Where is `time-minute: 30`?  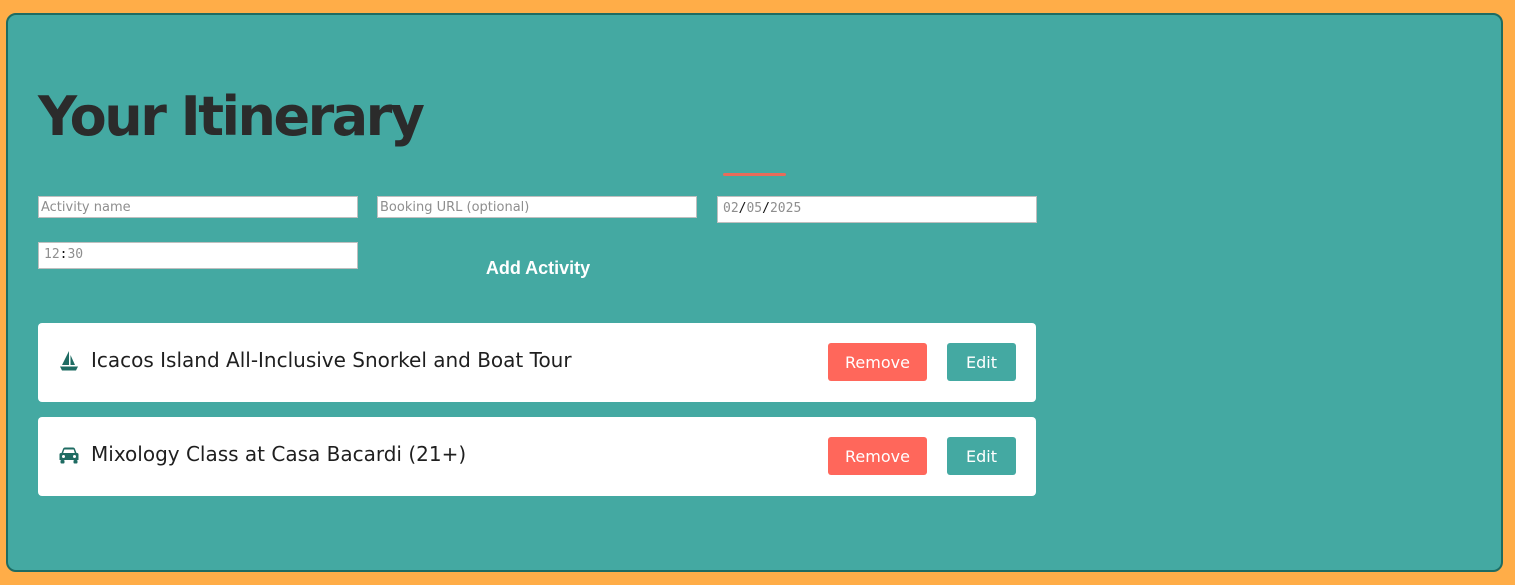
time-minute: 30 is located at coordinates (75, 254).